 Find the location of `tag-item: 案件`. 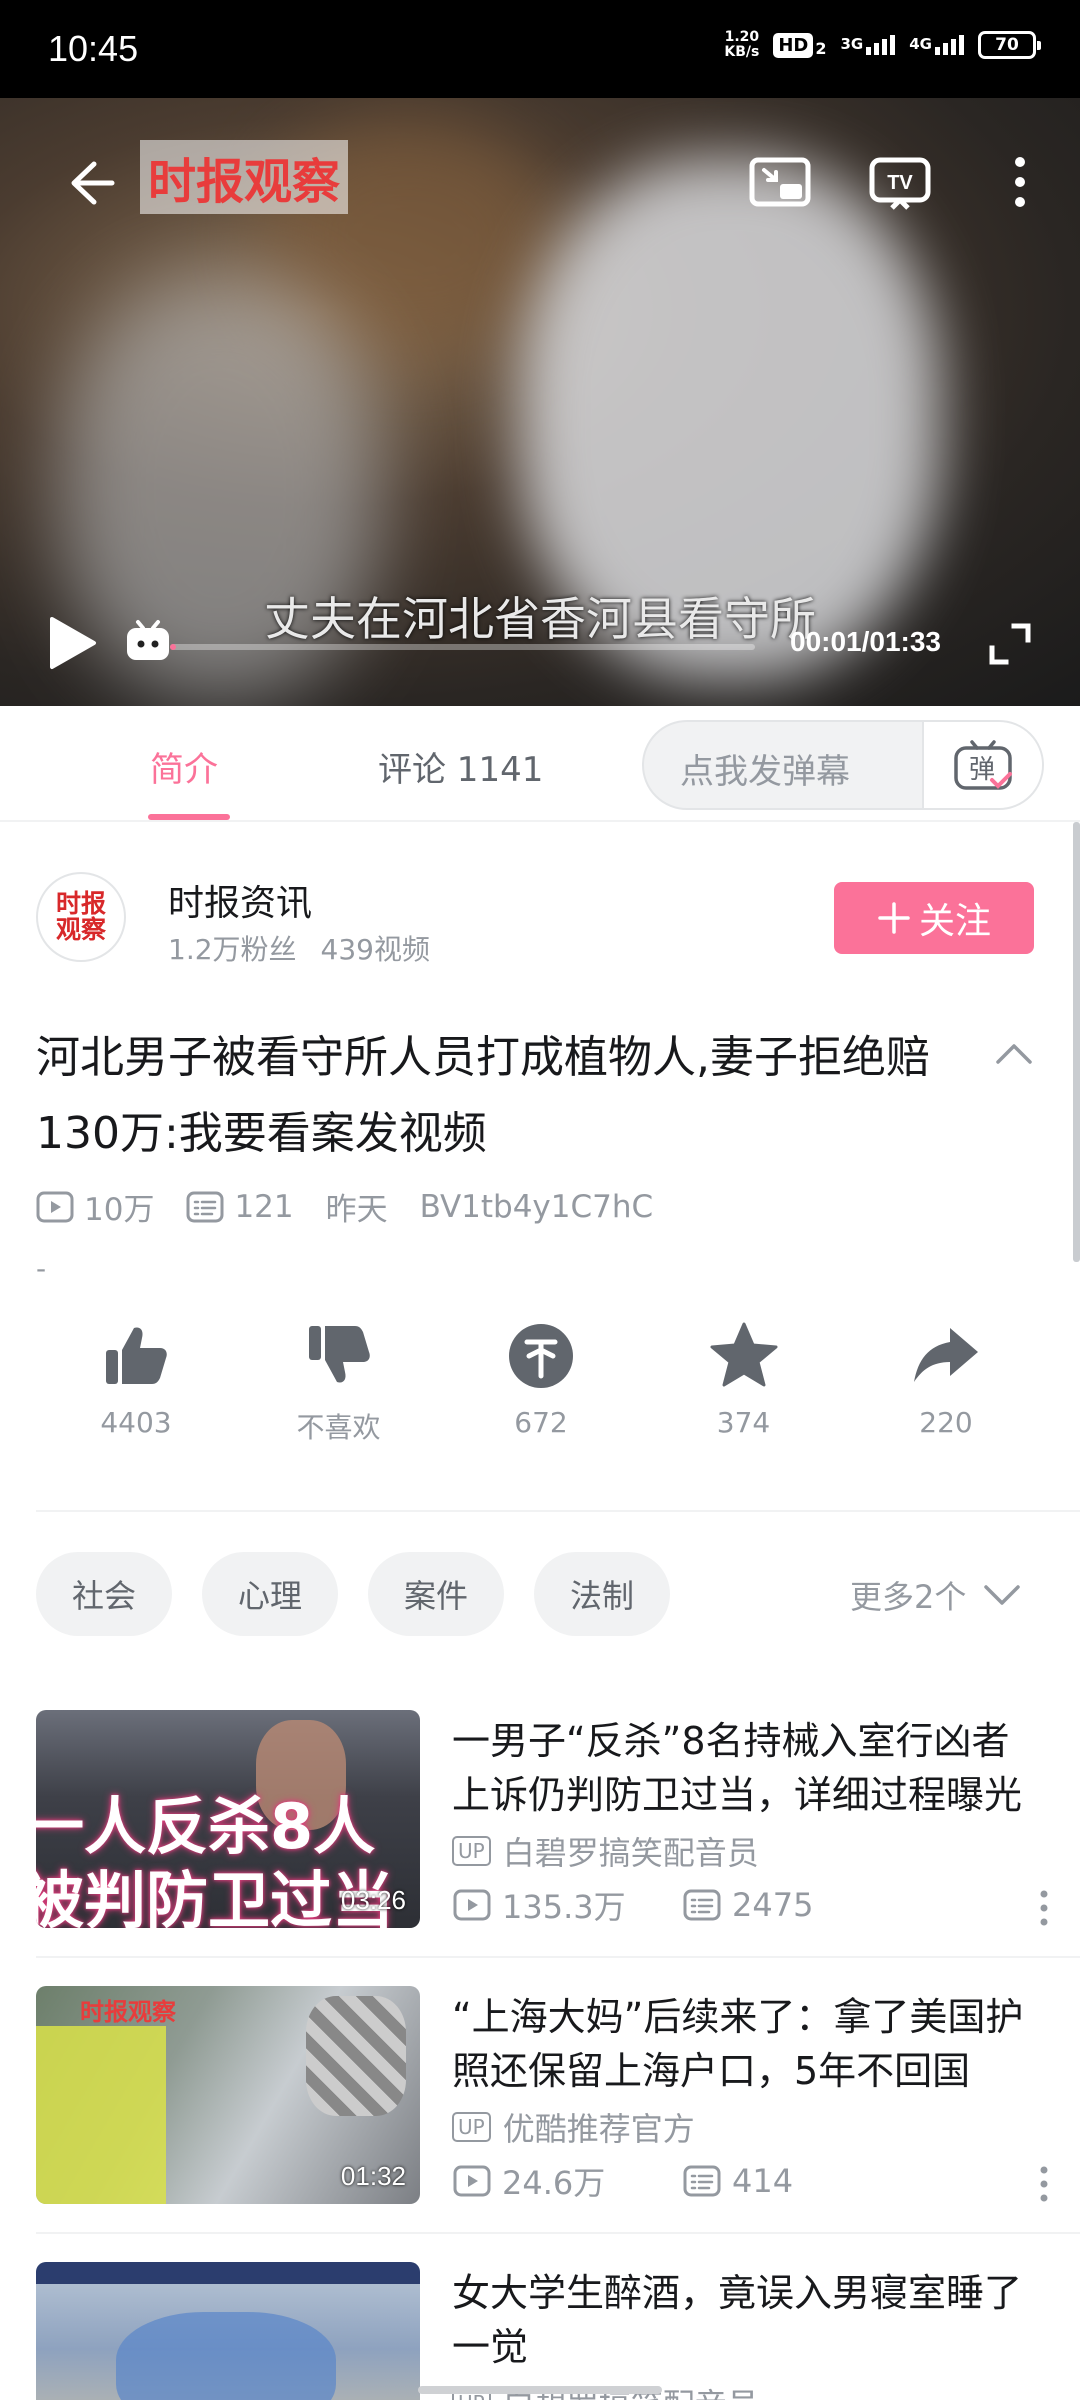

tag-item: 案件 is located at coordinates (436, 1594).